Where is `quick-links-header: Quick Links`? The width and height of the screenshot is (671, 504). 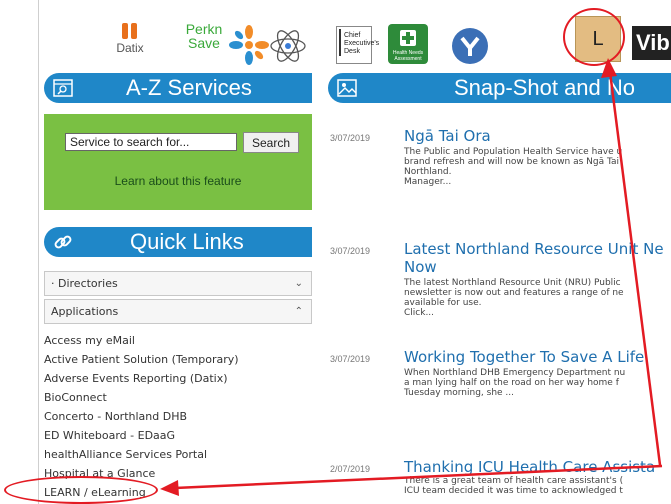
quick-links-header: Quick Links is located at coordinates (178, 242).